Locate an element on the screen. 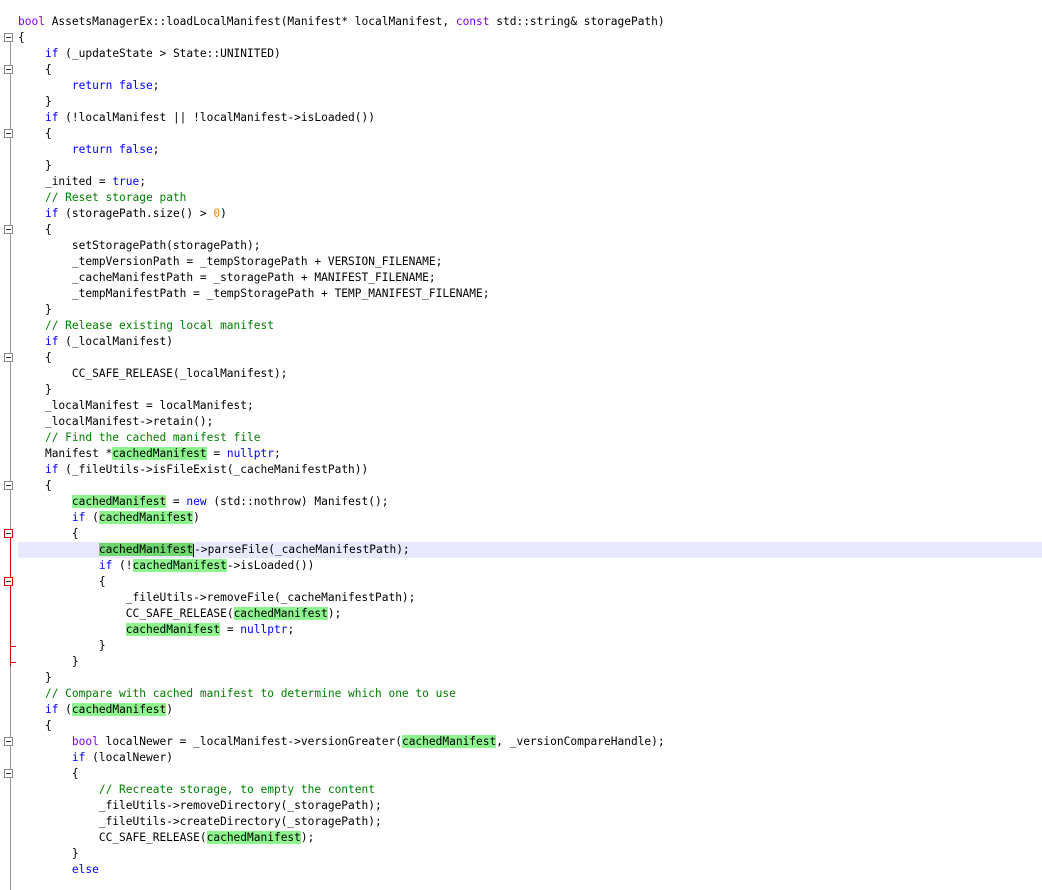  code-token: CC_SAFE_RELEASE(_localManifest); is located at coordinates (179, 373).